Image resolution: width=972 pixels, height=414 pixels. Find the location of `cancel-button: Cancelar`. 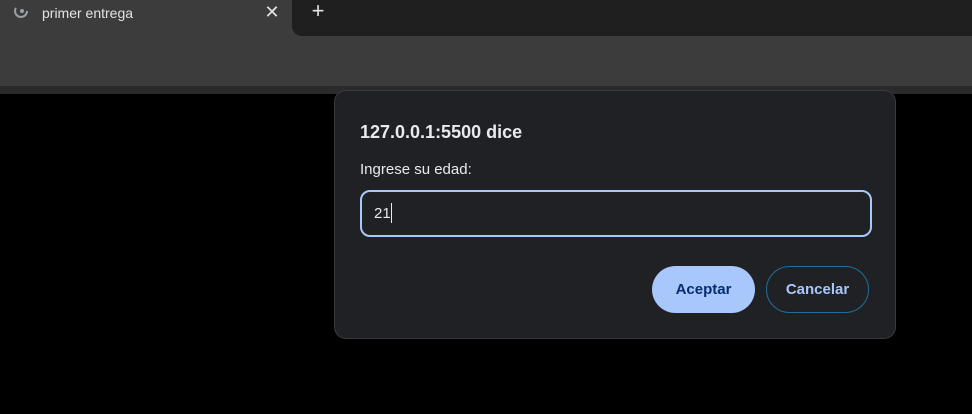

cancel-button: Cancelar is located at coordinates (817, 289).